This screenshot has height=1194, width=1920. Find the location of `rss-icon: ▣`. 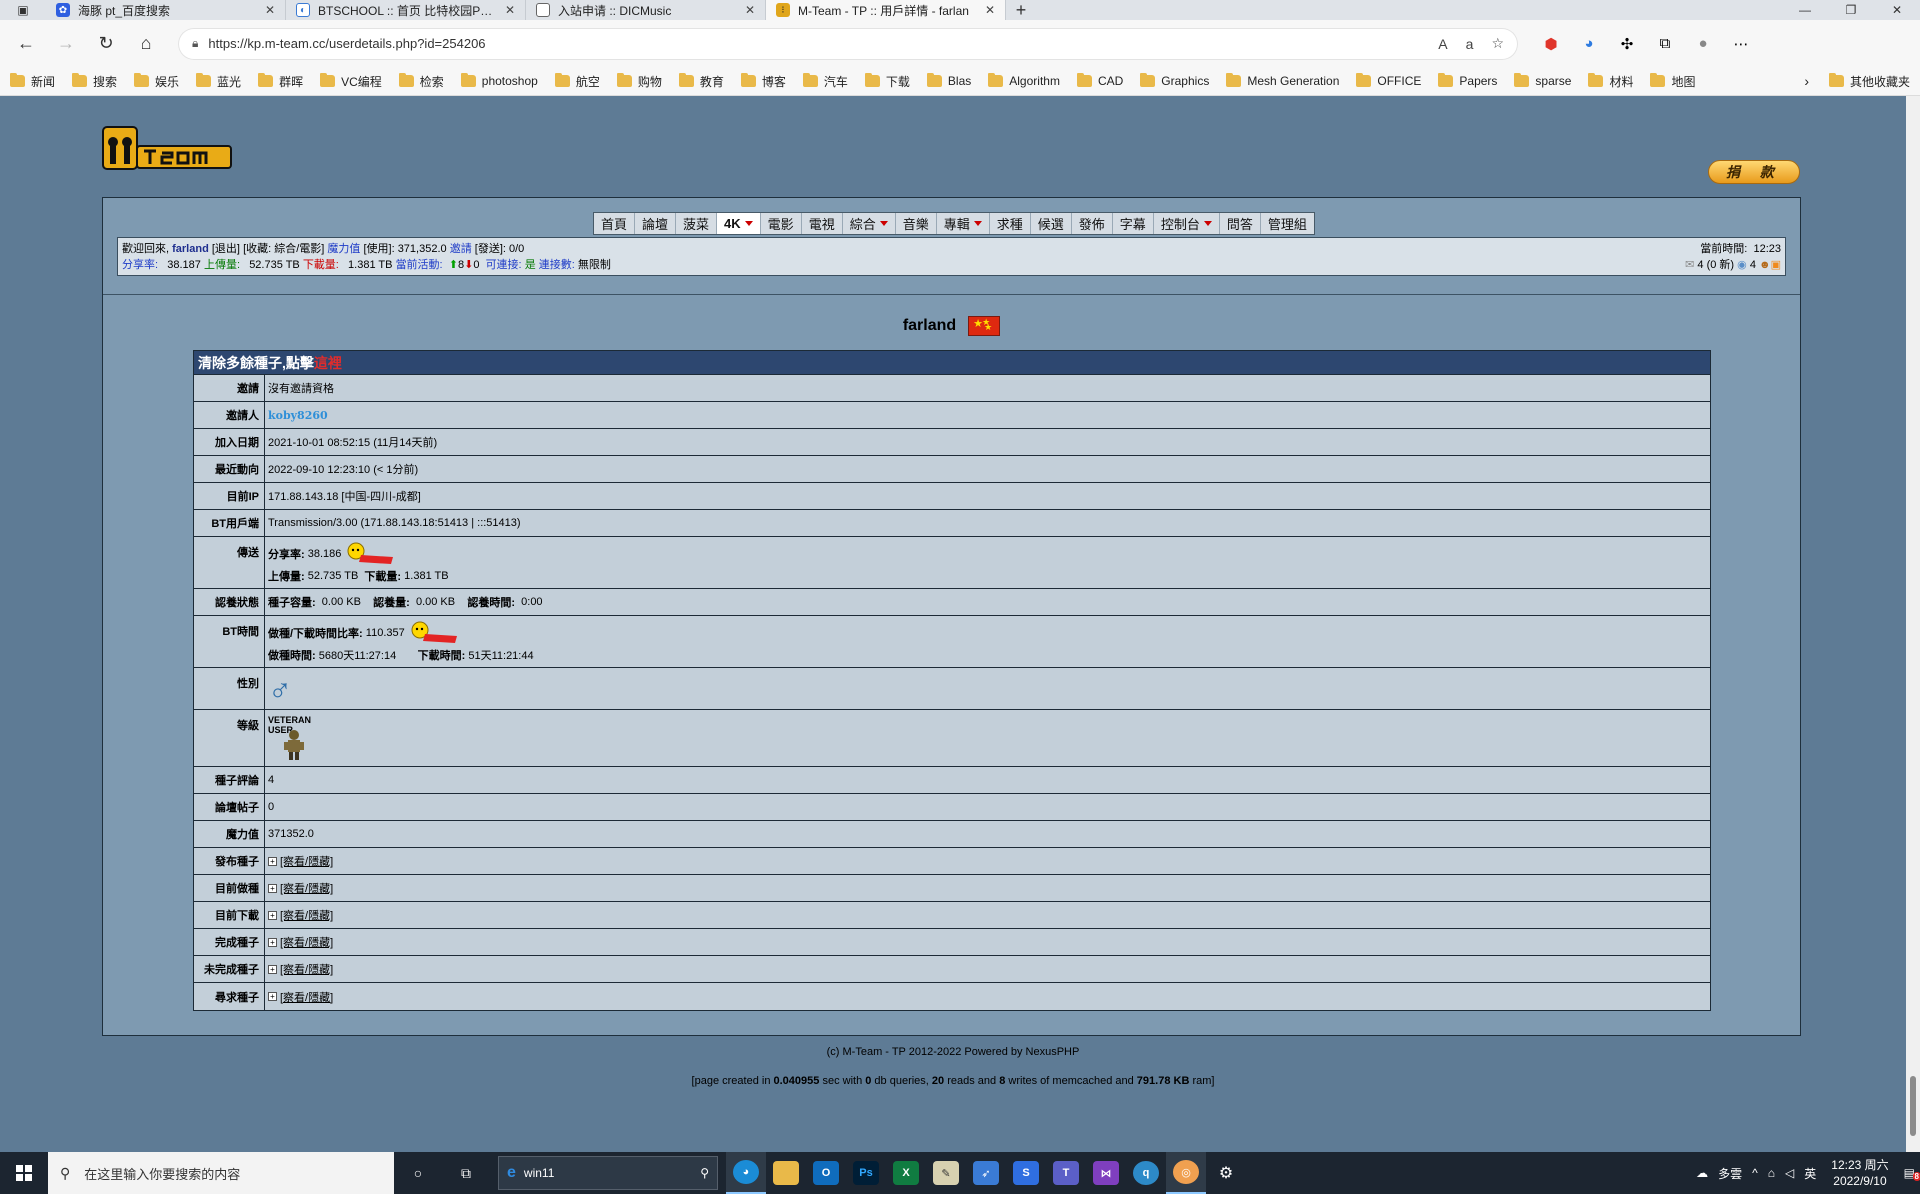

rss-icon: ▣ is located at coordinates (1776, 265).